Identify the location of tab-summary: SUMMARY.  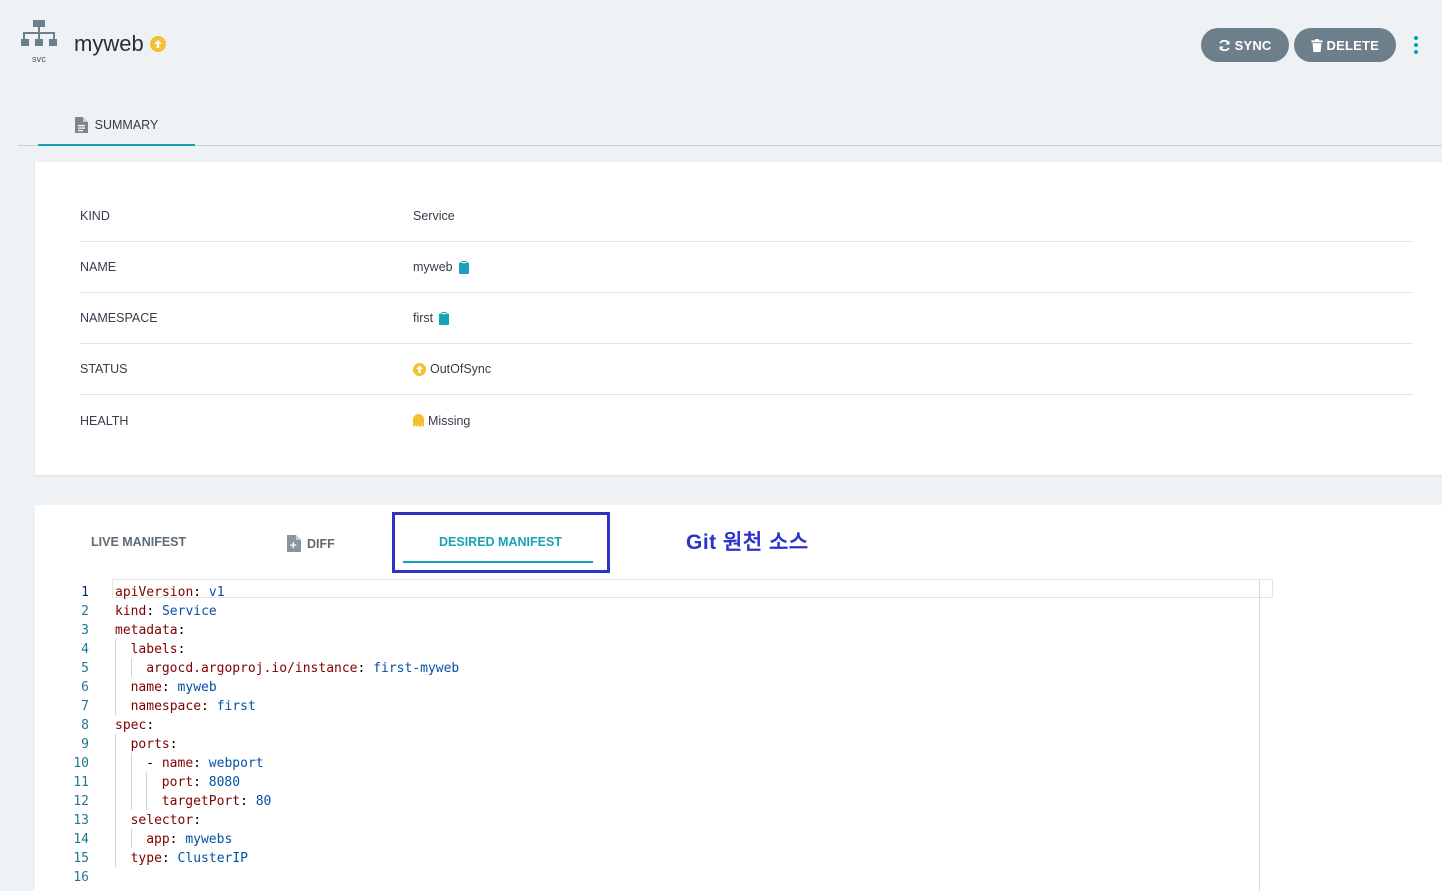
(116, 126).